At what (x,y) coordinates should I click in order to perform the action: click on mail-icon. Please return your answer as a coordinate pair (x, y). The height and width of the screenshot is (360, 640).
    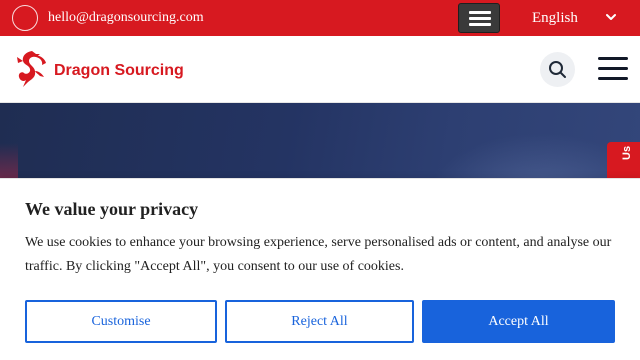
    Looking at the image, I should click on (25, 18).